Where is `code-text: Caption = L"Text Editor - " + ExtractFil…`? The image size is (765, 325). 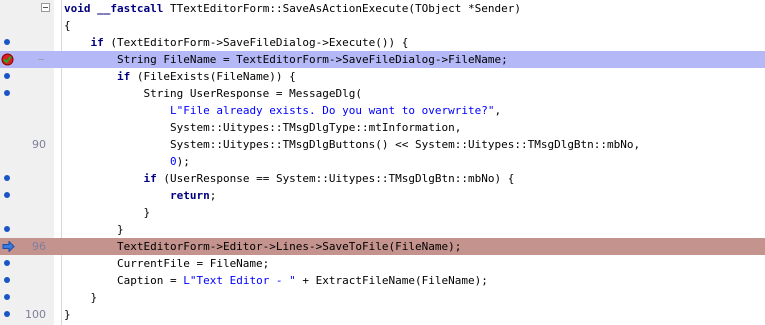
code-text: Caption = L"Text Editor - " + ExtractFil… is located at coordinates (276, 280).